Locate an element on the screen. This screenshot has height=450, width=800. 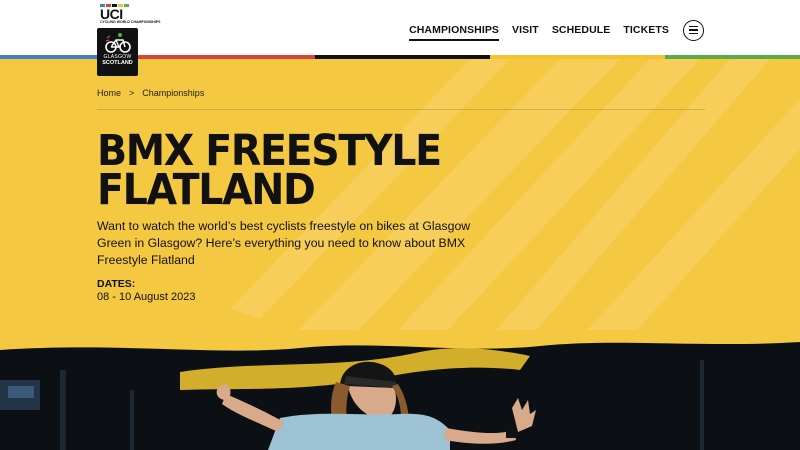
dates-value: 08 - 10 August 2023 is located at coordinates (146, 297).